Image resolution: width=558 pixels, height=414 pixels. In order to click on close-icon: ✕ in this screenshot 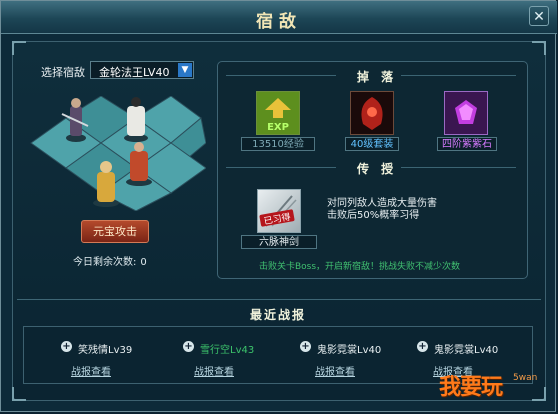, I will do `click(539, 16)`.